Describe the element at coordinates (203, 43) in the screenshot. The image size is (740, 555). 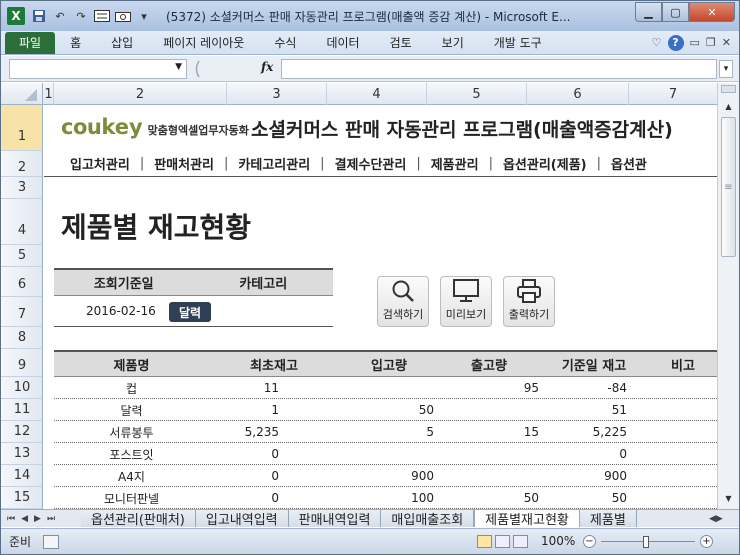
I see `tab-page-layout: 페이지 레이아웃` at that location.